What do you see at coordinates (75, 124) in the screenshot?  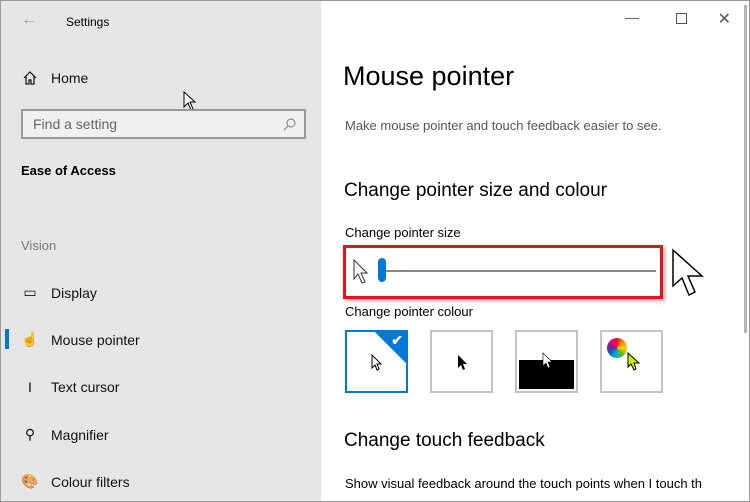 I see `search-placeholder: Find a setting` at bounding box center [75, 124].